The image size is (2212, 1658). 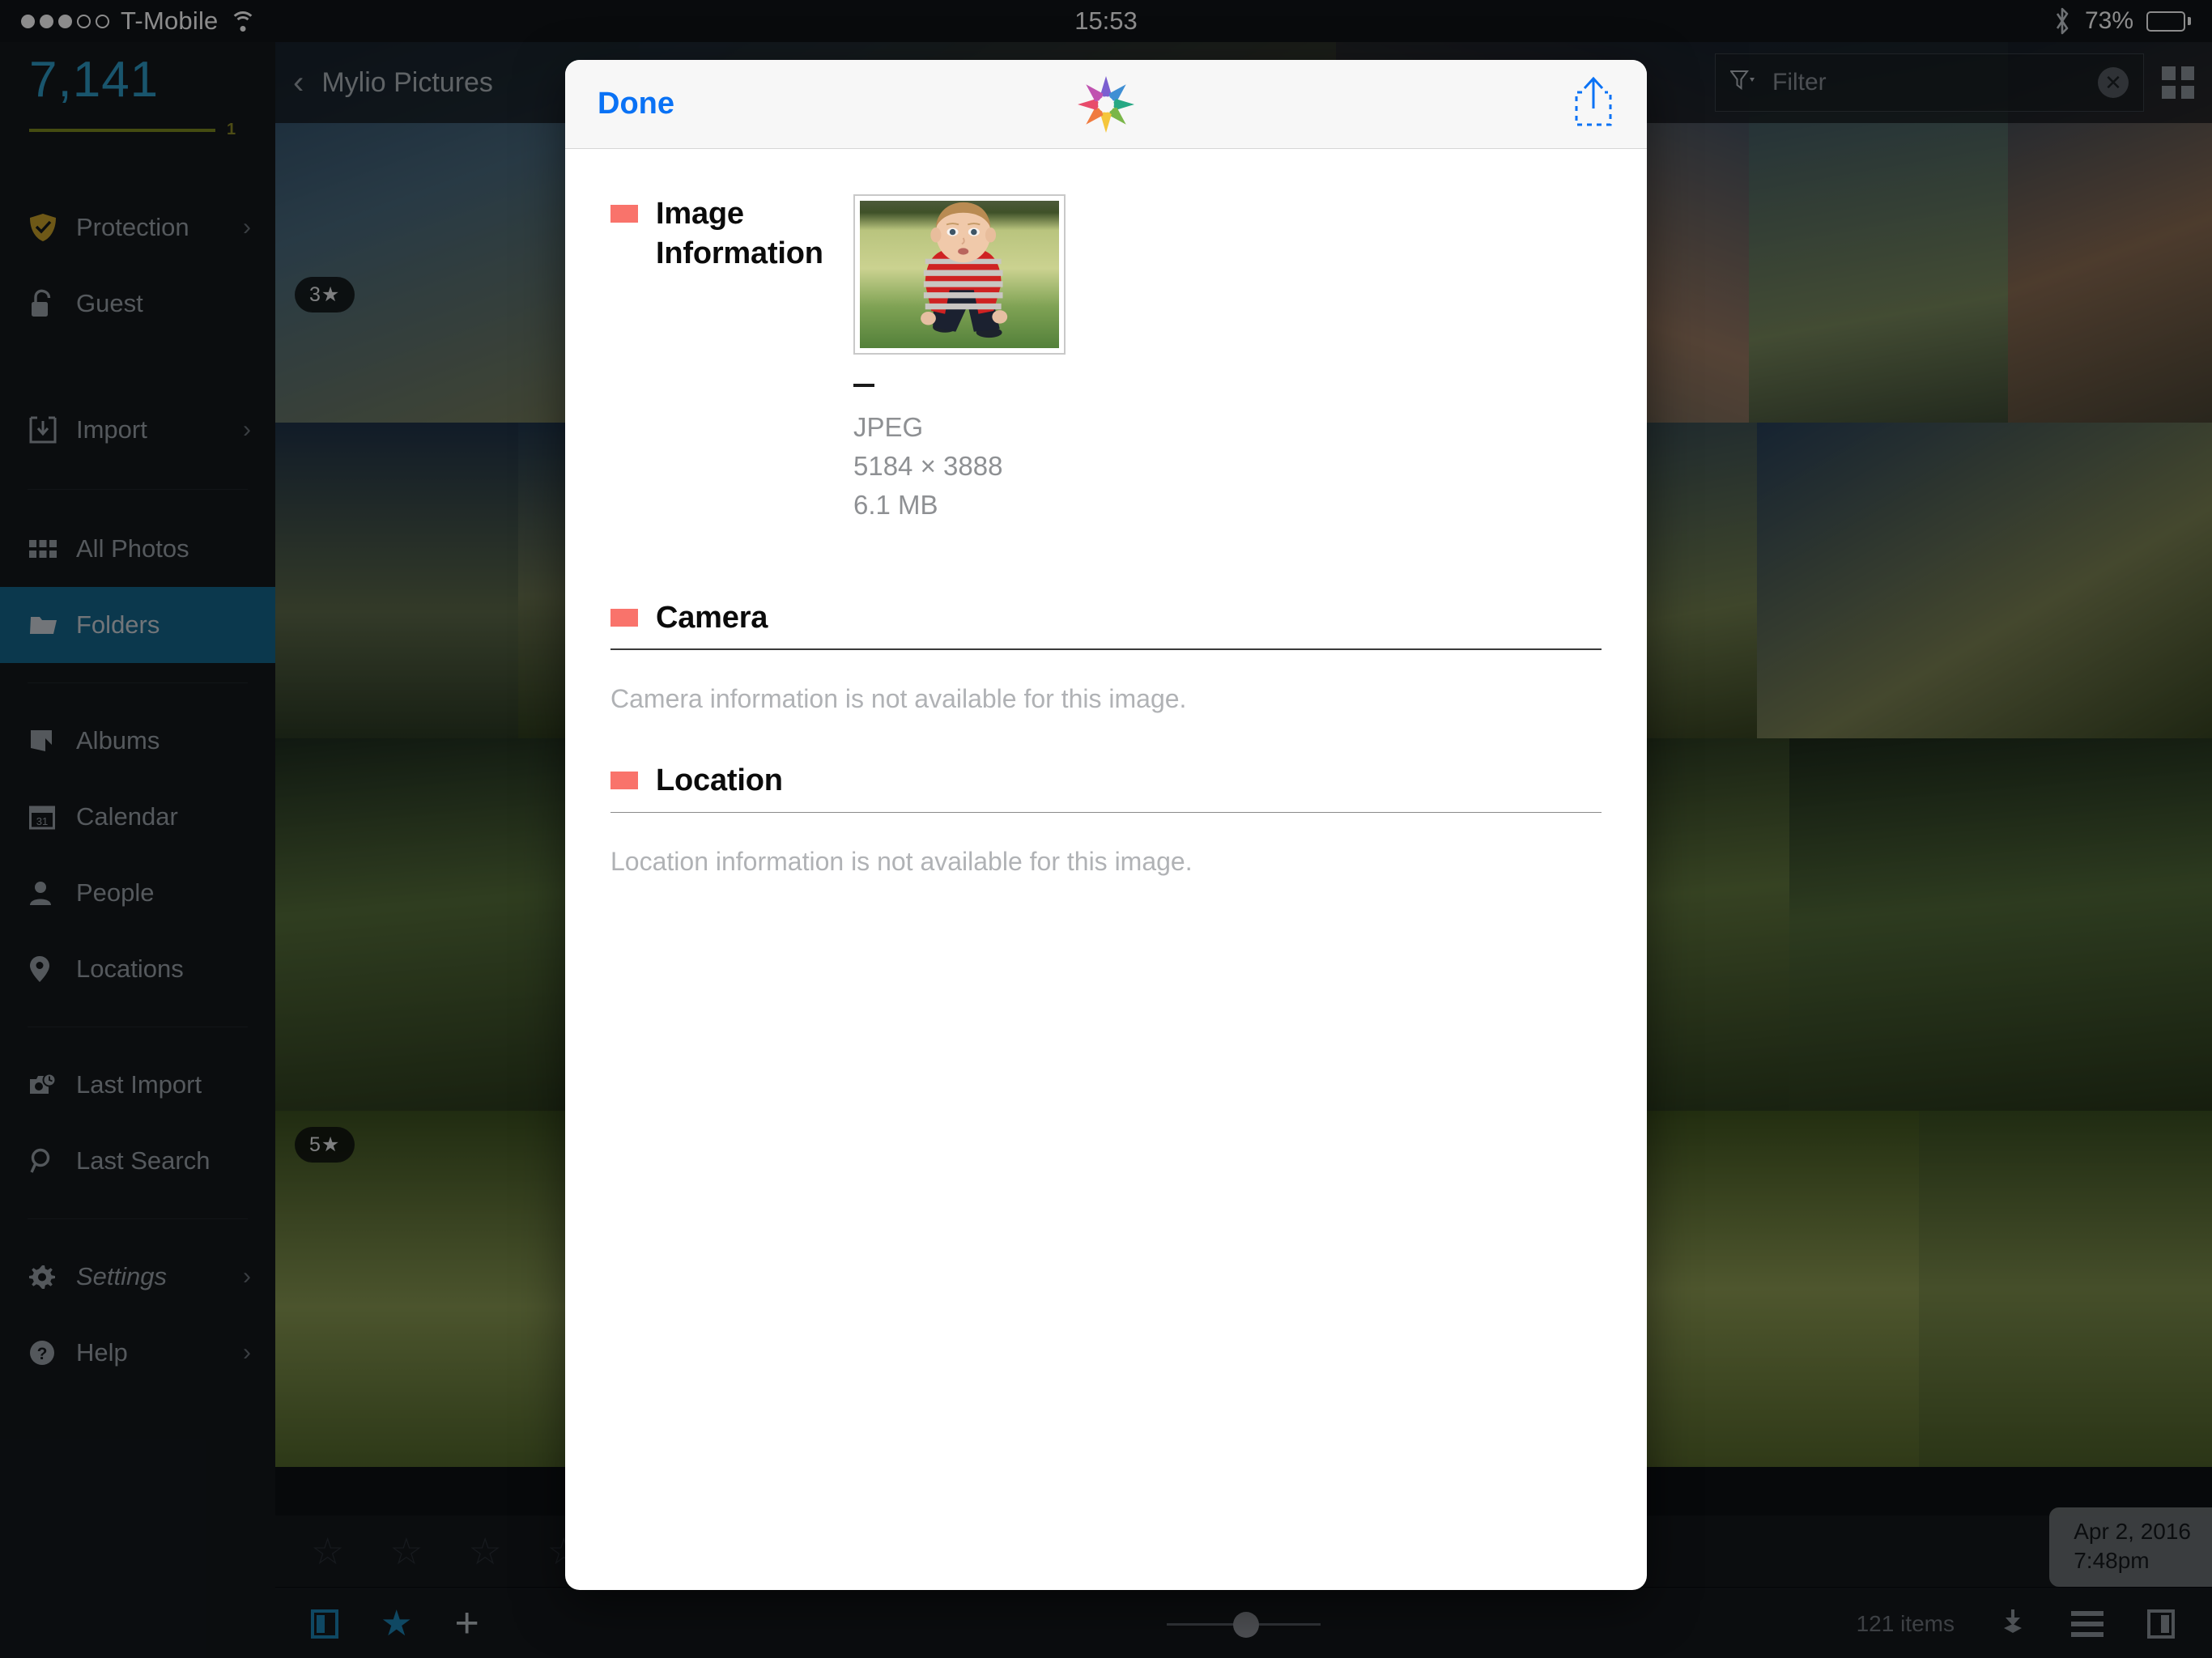 I want to click on modal-header: Done, so click(x=1106, y=104).